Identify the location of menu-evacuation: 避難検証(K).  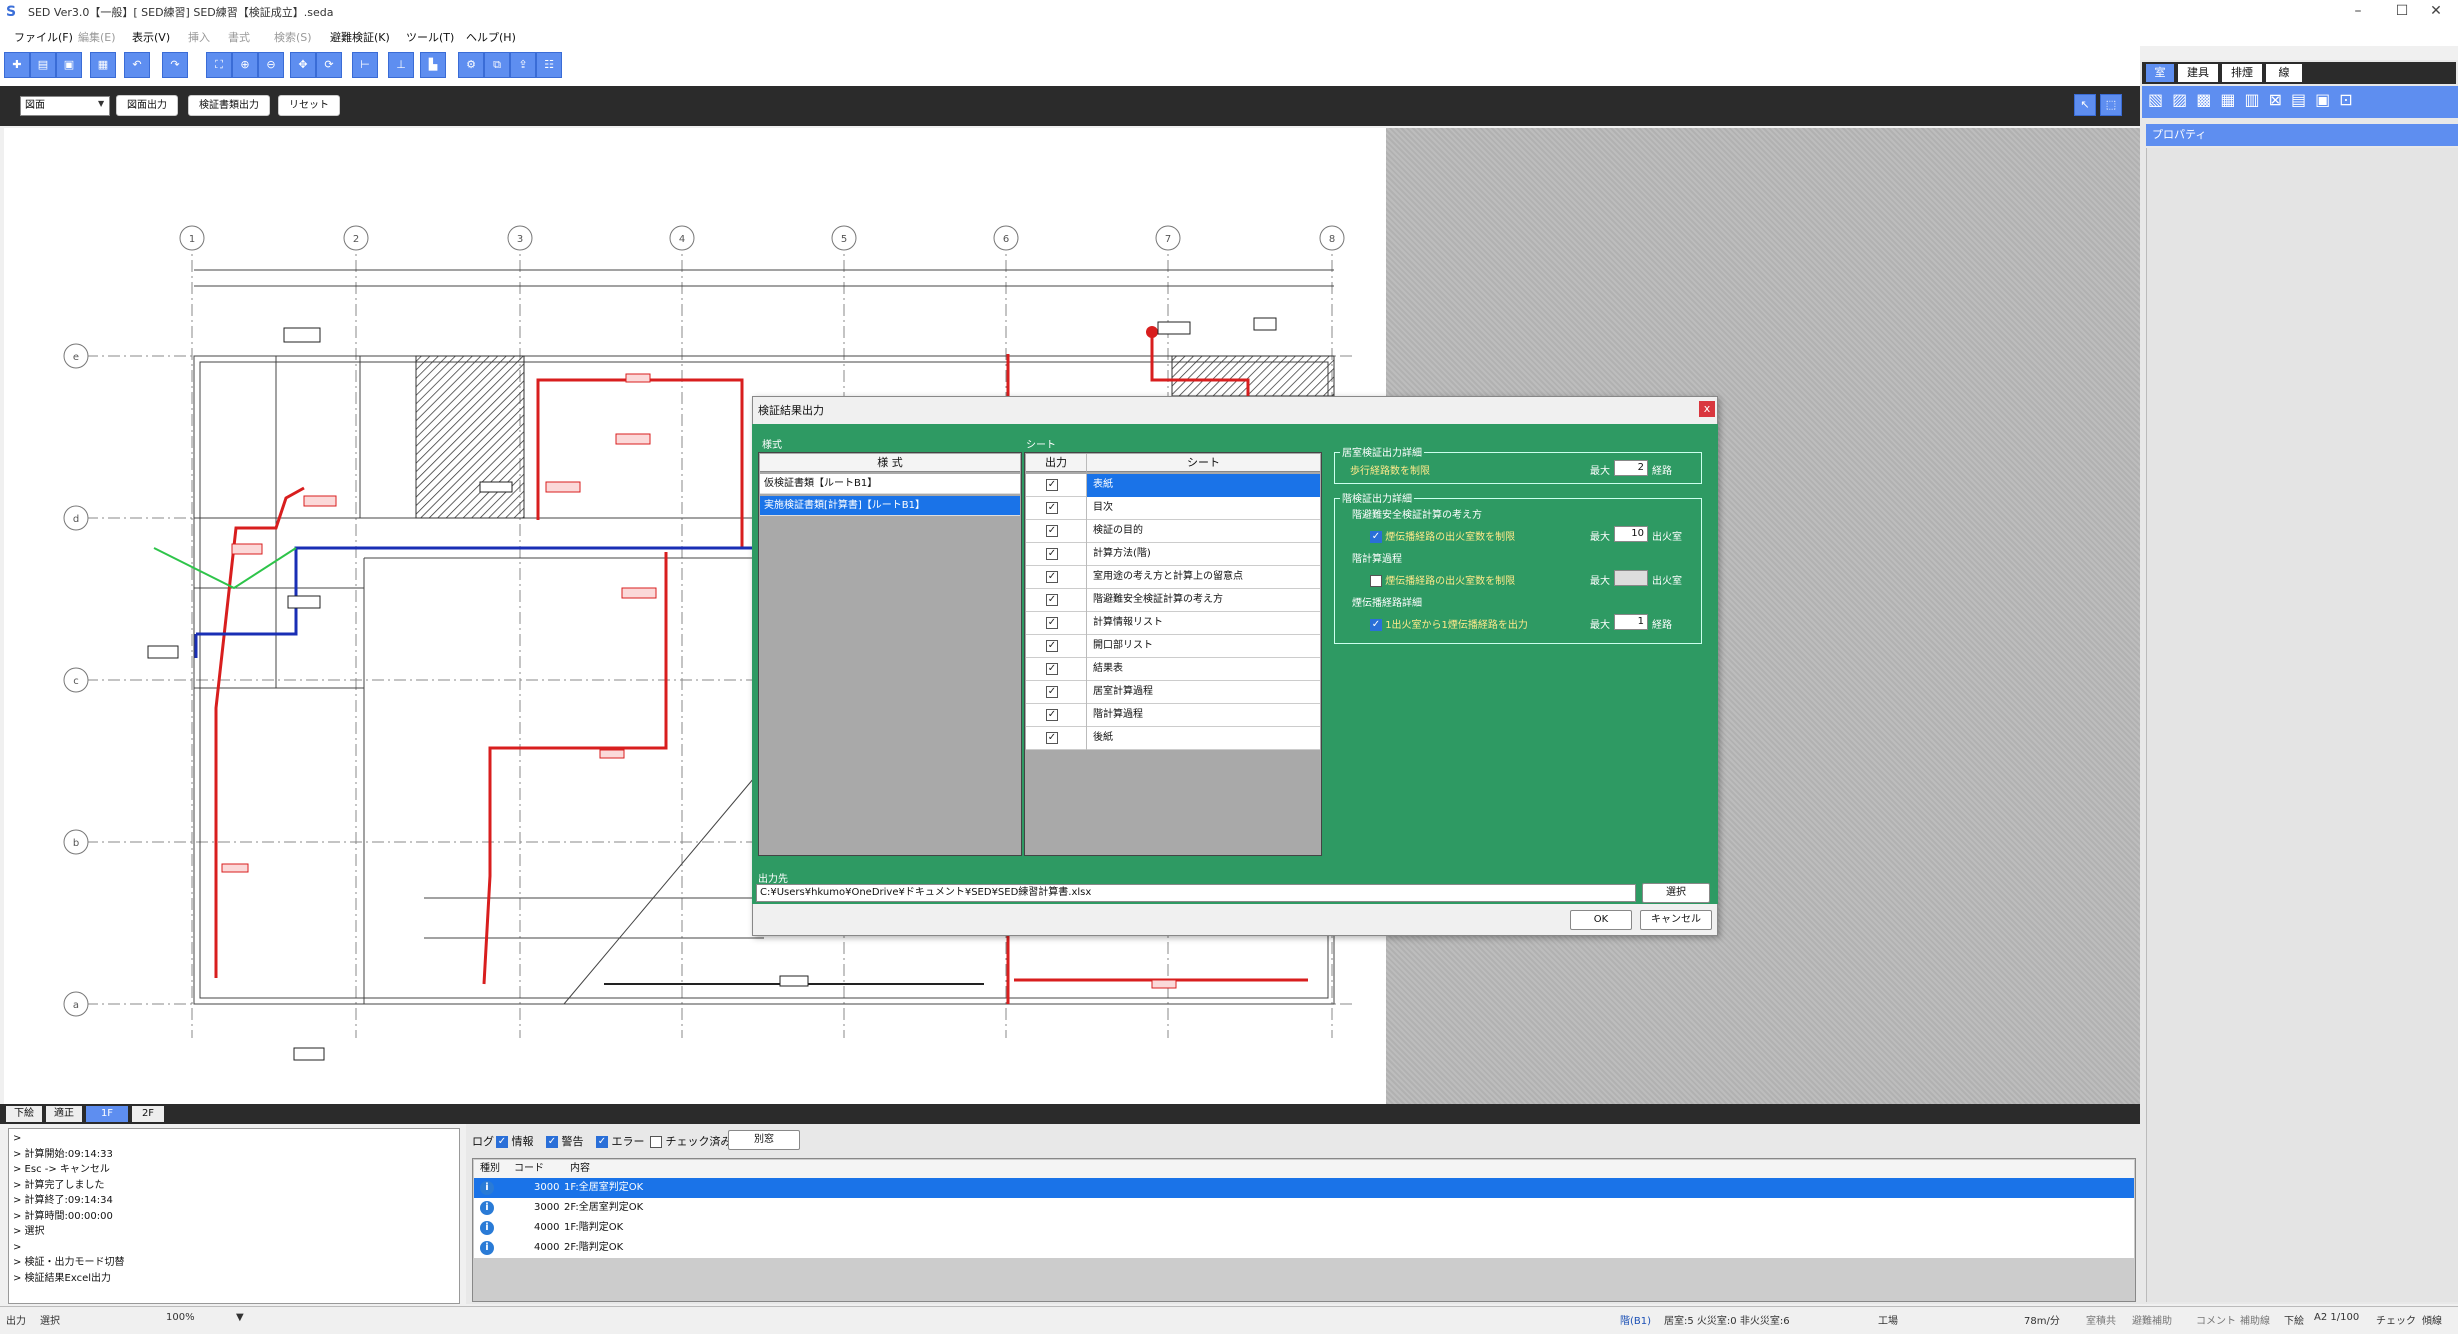
(360, 37).